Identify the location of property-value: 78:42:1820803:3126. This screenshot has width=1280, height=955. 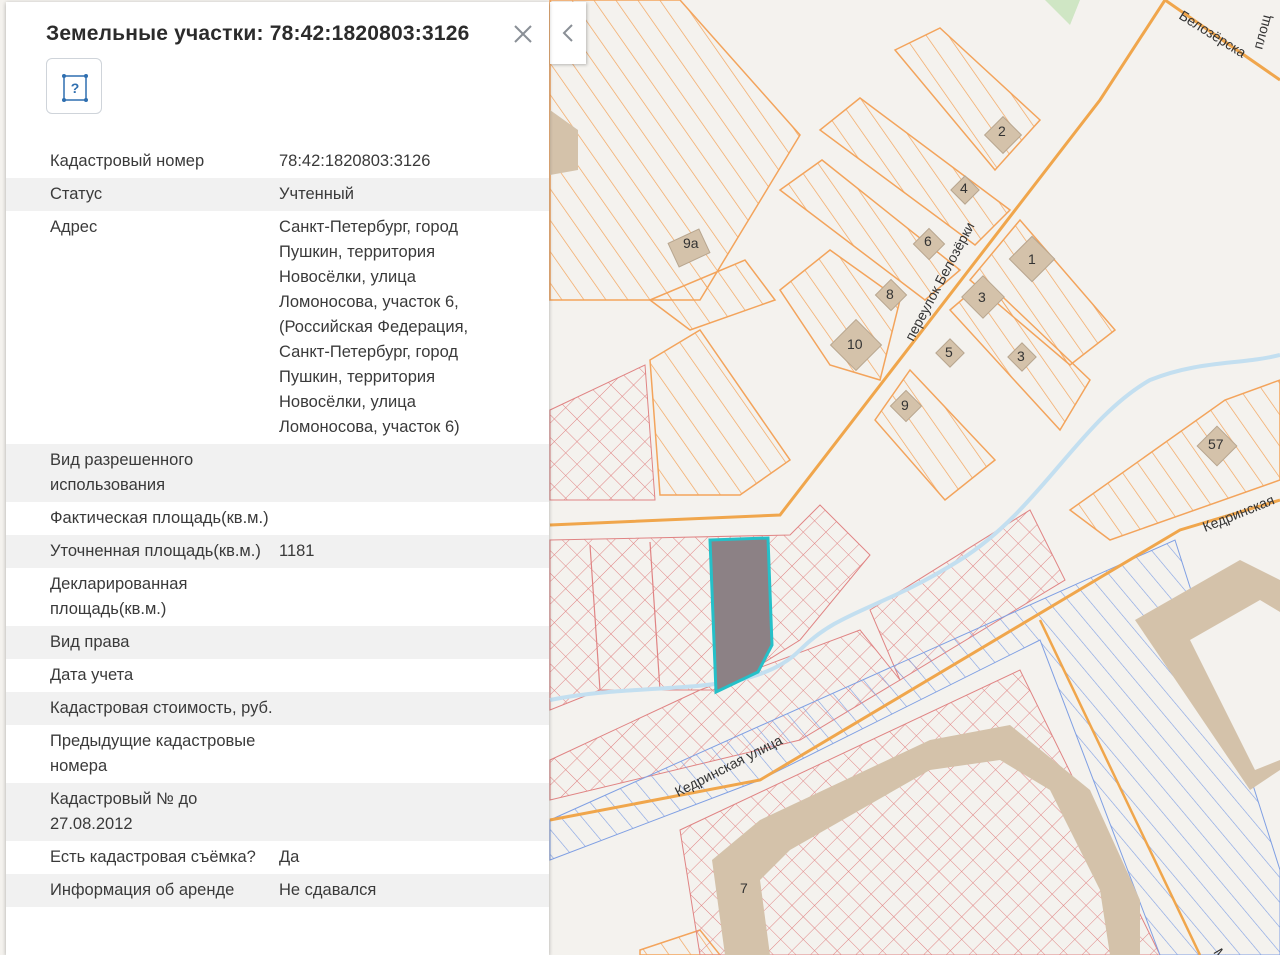
(355, 161).